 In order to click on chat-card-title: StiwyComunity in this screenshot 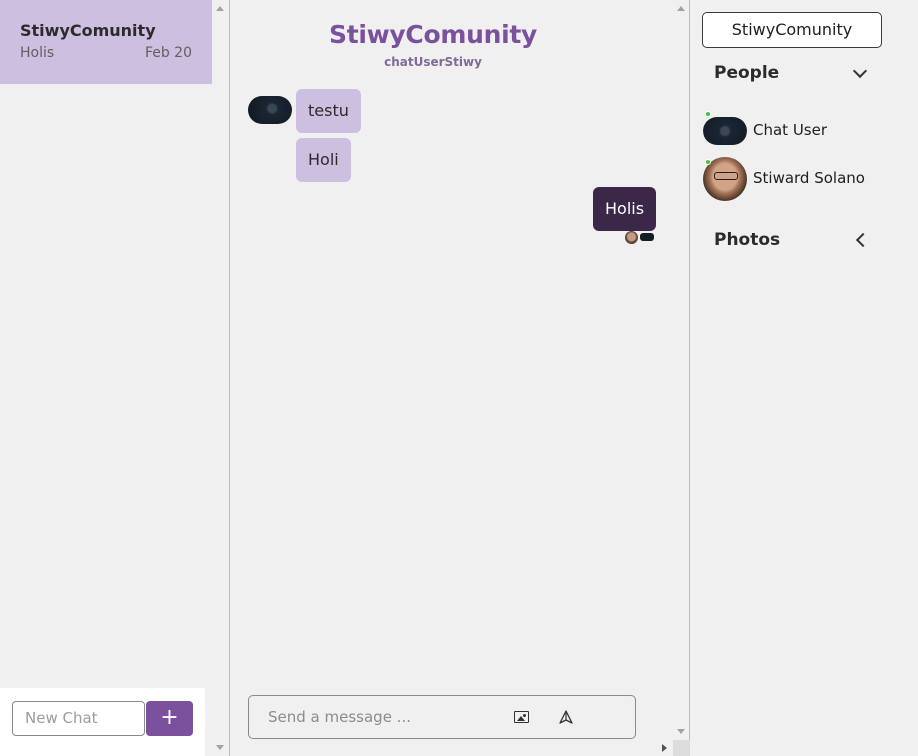, I will do `click(88, 30)`.